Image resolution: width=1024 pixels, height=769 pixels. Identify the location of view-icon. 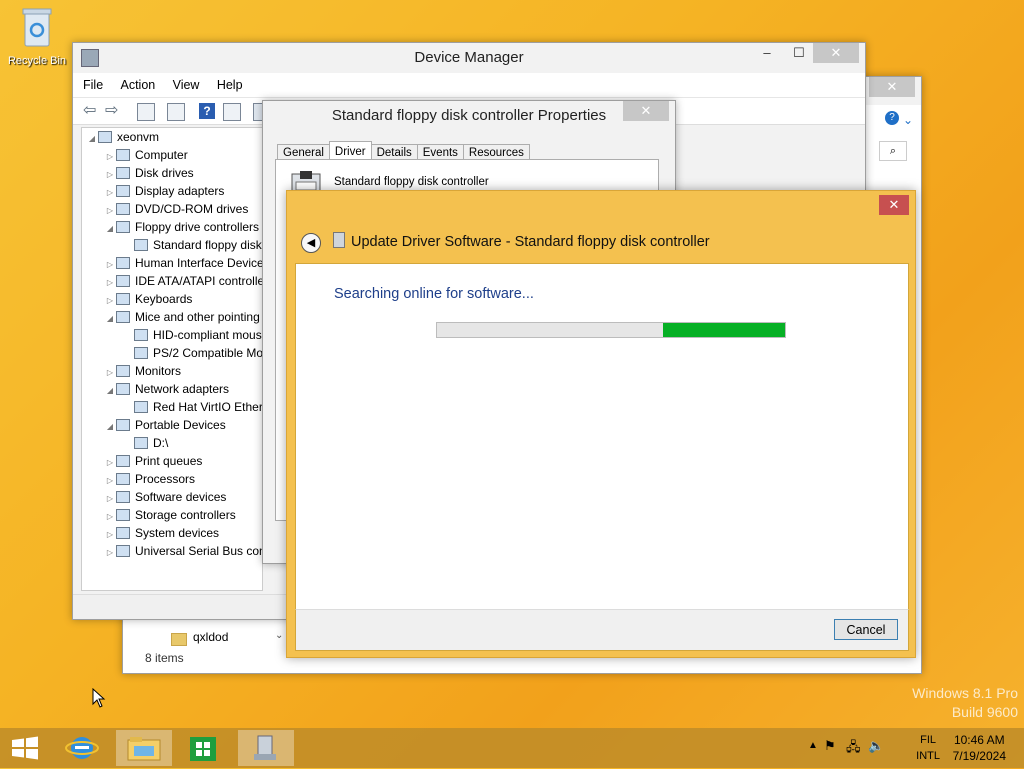
(232, 112).